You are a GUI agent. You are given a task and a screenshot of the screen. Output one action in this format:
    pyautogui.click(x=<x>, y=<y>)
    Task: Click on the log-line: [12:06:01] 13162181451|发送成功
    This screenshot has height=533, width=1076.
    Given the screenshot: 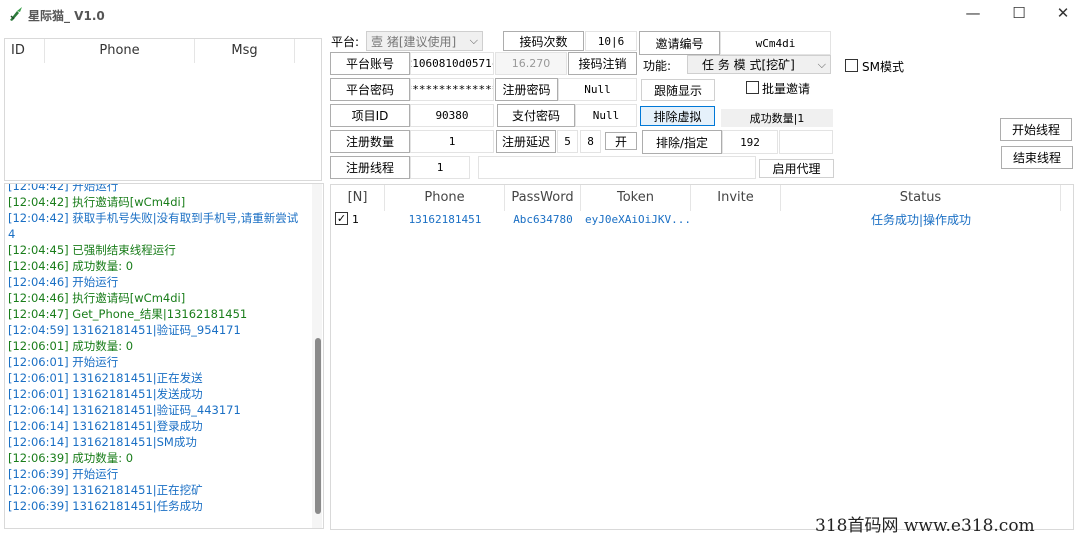 What is the action you would take?
    pyautogui.click(x=105, y=394)
    